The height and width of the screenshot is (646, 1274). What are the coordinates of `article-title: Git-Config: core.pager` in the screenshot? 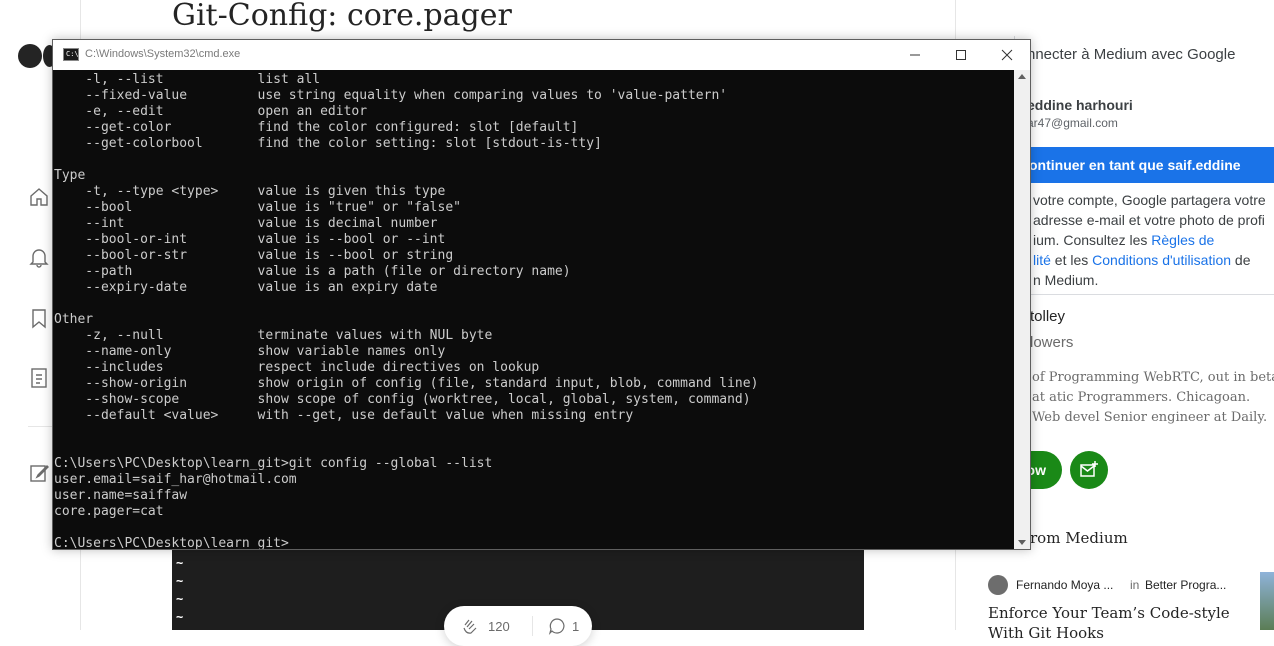 It's located at (342, 16).